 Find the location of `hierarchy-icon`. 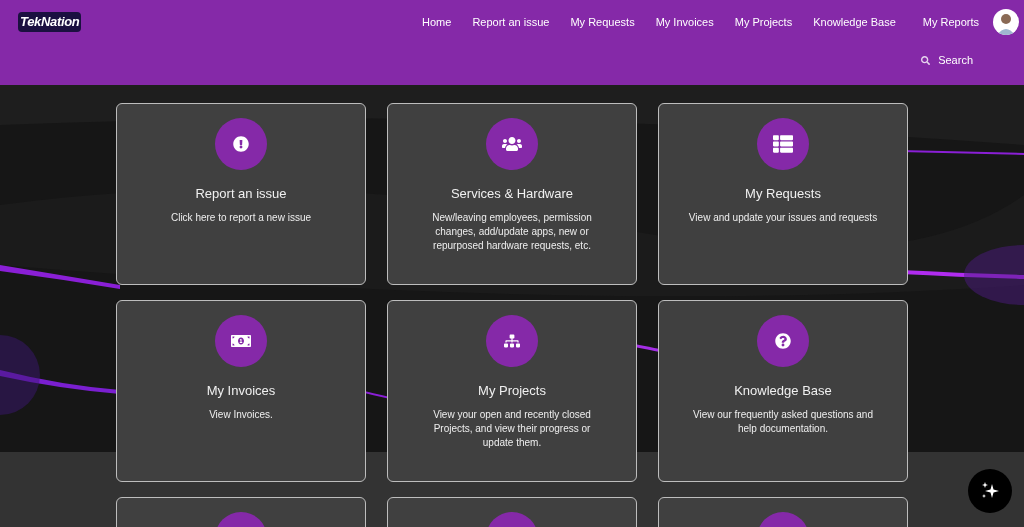

hierarchy-icon is located at coordinates (512, 341).